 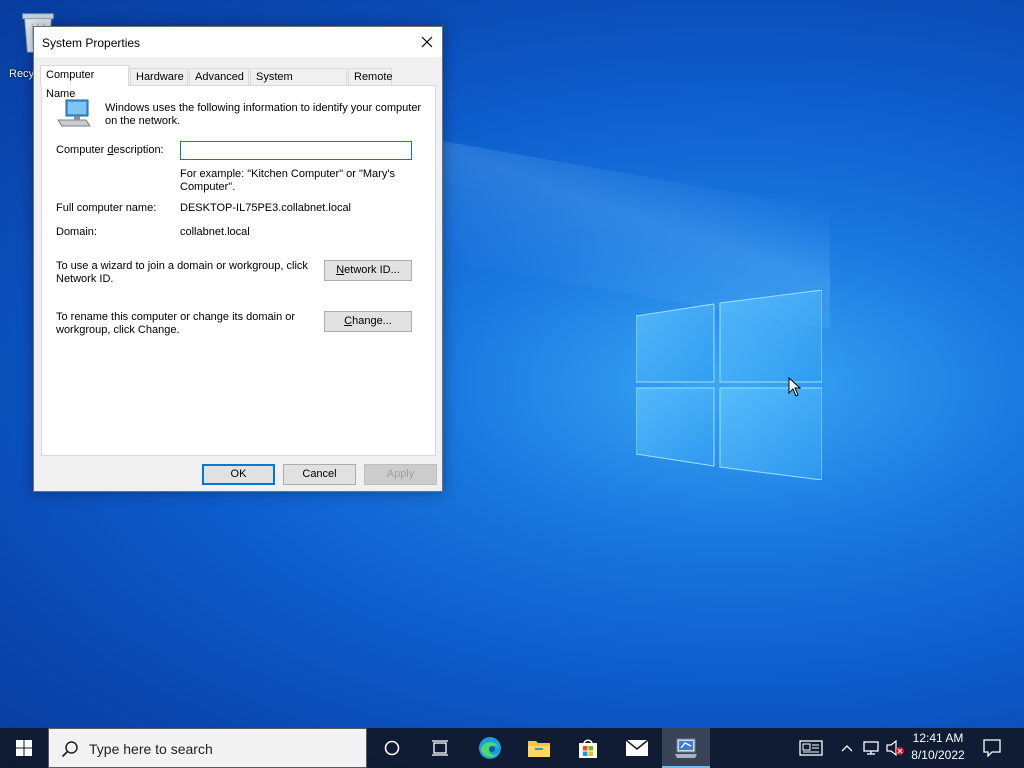 I want to click on show-hidden-icons-button, so click(x=847, y=748).